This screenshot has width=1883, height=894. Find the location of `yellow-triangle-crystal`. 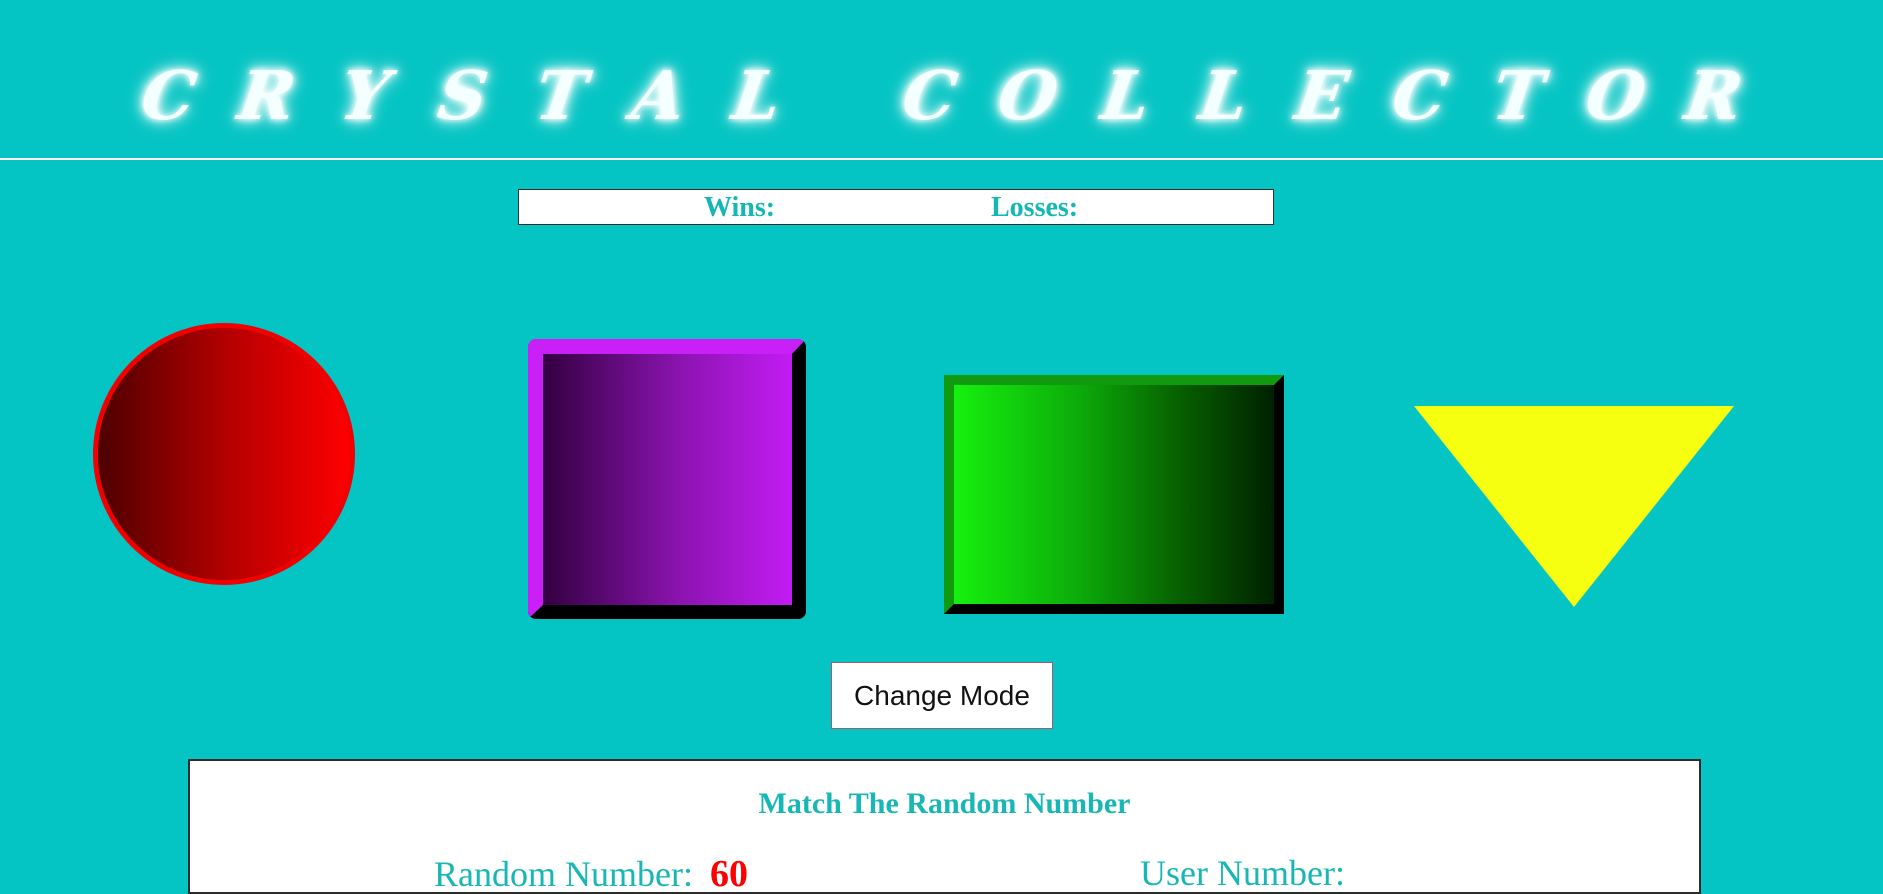

yellow-triangle-crystal is located at coordinates (1574, 506).